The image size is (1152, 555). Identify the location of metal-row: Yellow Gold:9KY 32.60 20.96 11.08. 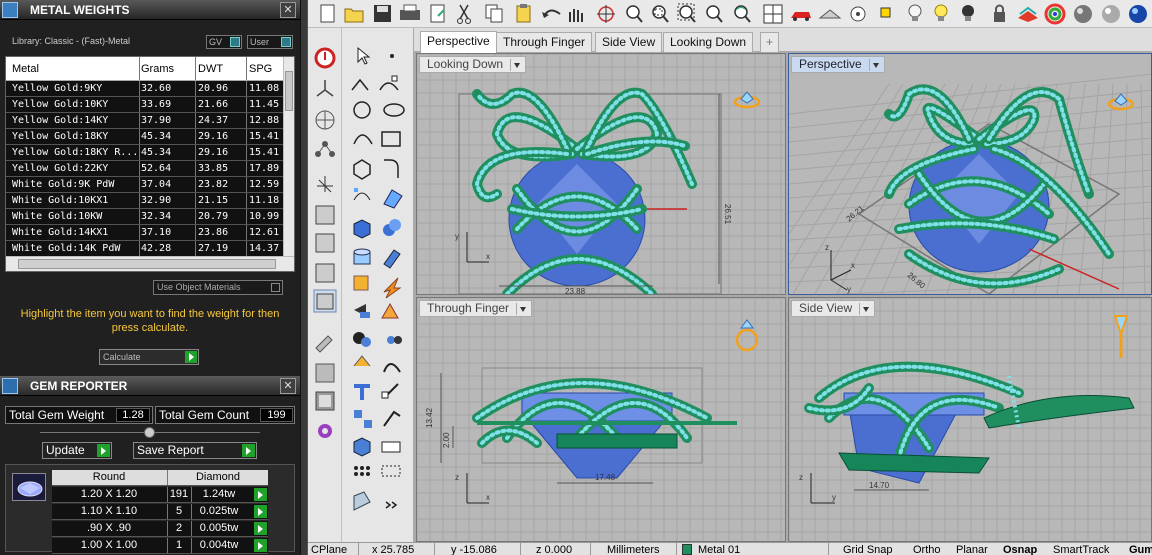
(145, 89).